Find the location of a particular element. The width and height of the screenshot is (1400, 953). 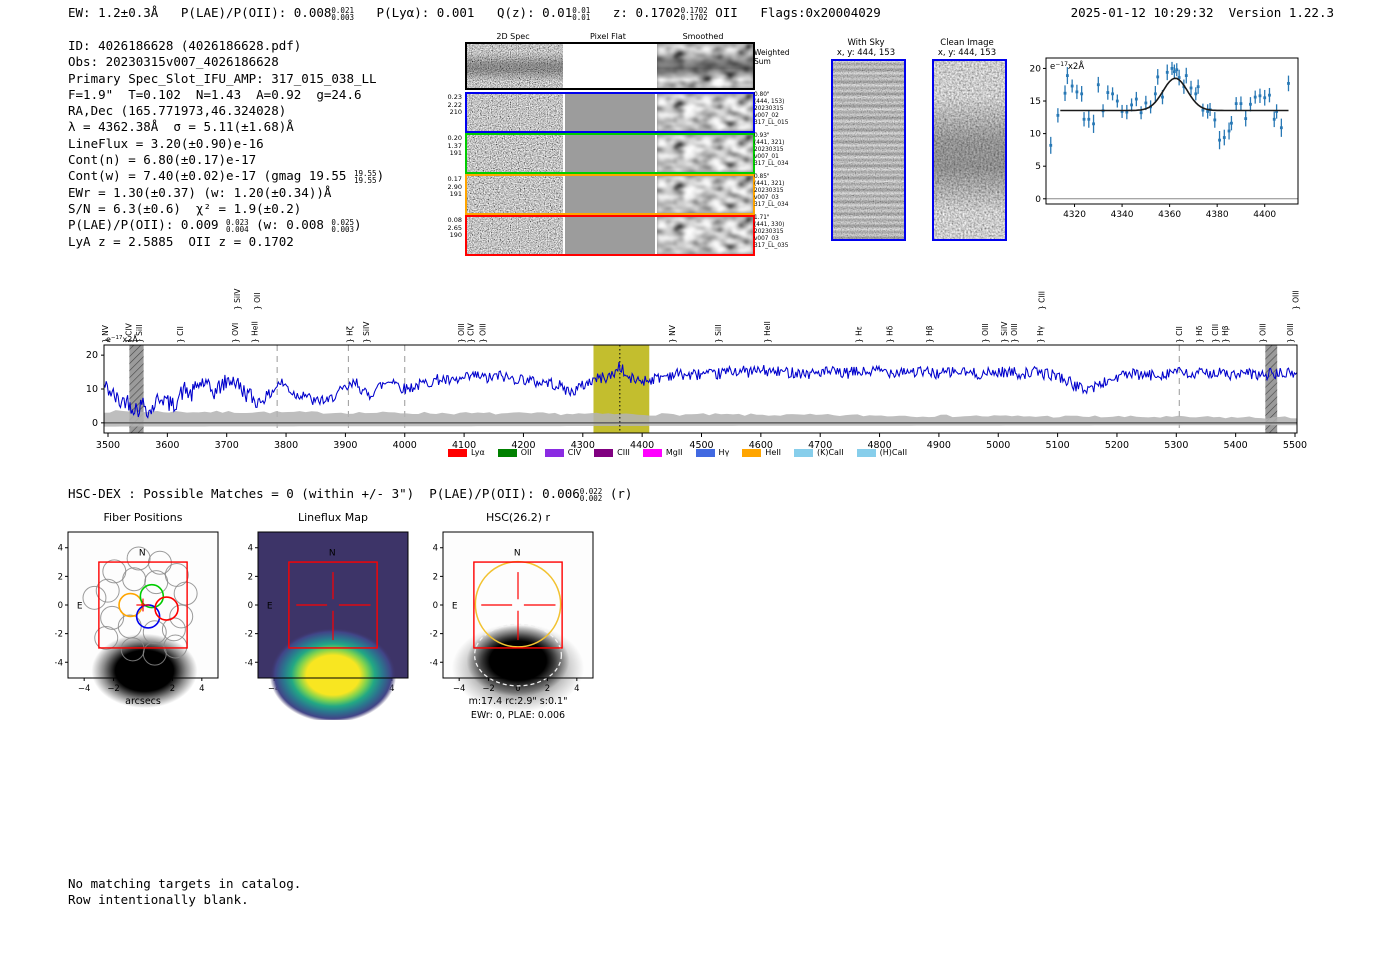

svg-text: 4340 is located at coordinates (1122, 214).